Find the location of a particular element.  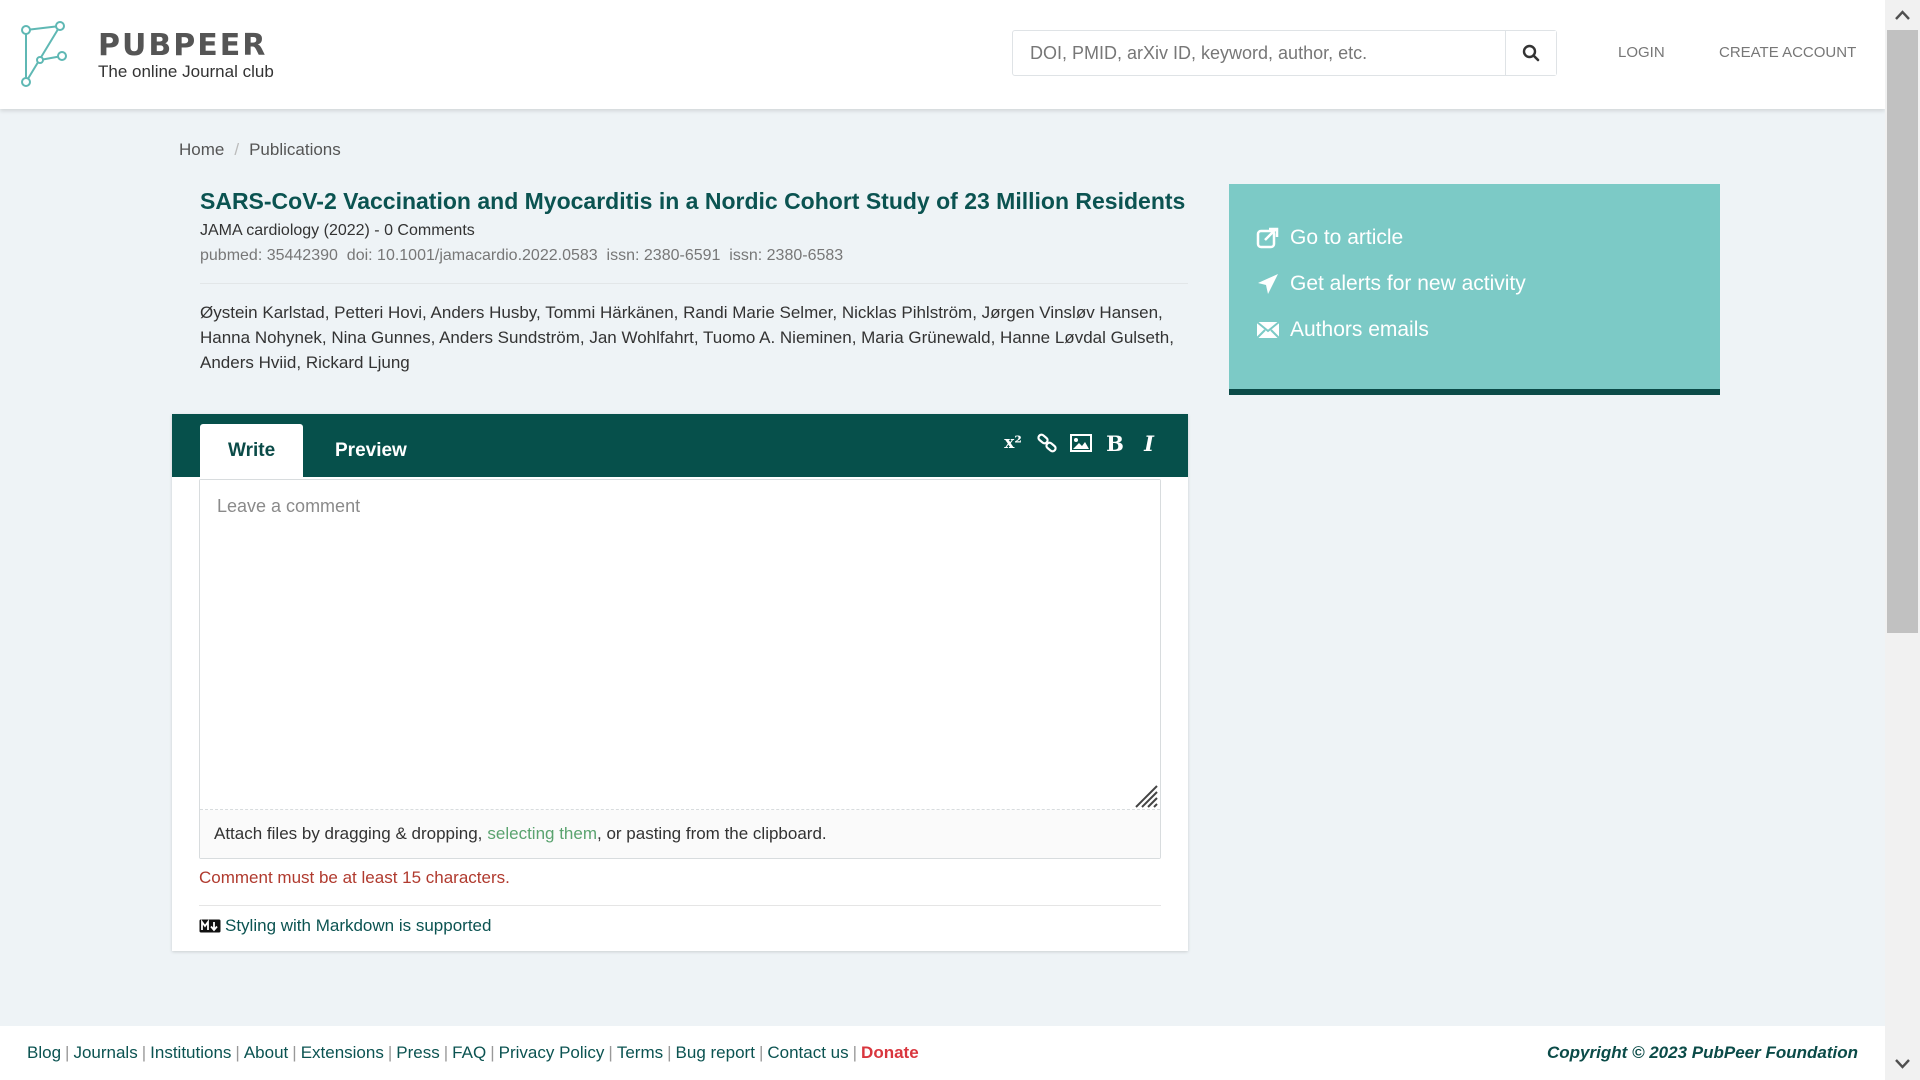

paper-plane-icon is located at coordinates (1268, 284).